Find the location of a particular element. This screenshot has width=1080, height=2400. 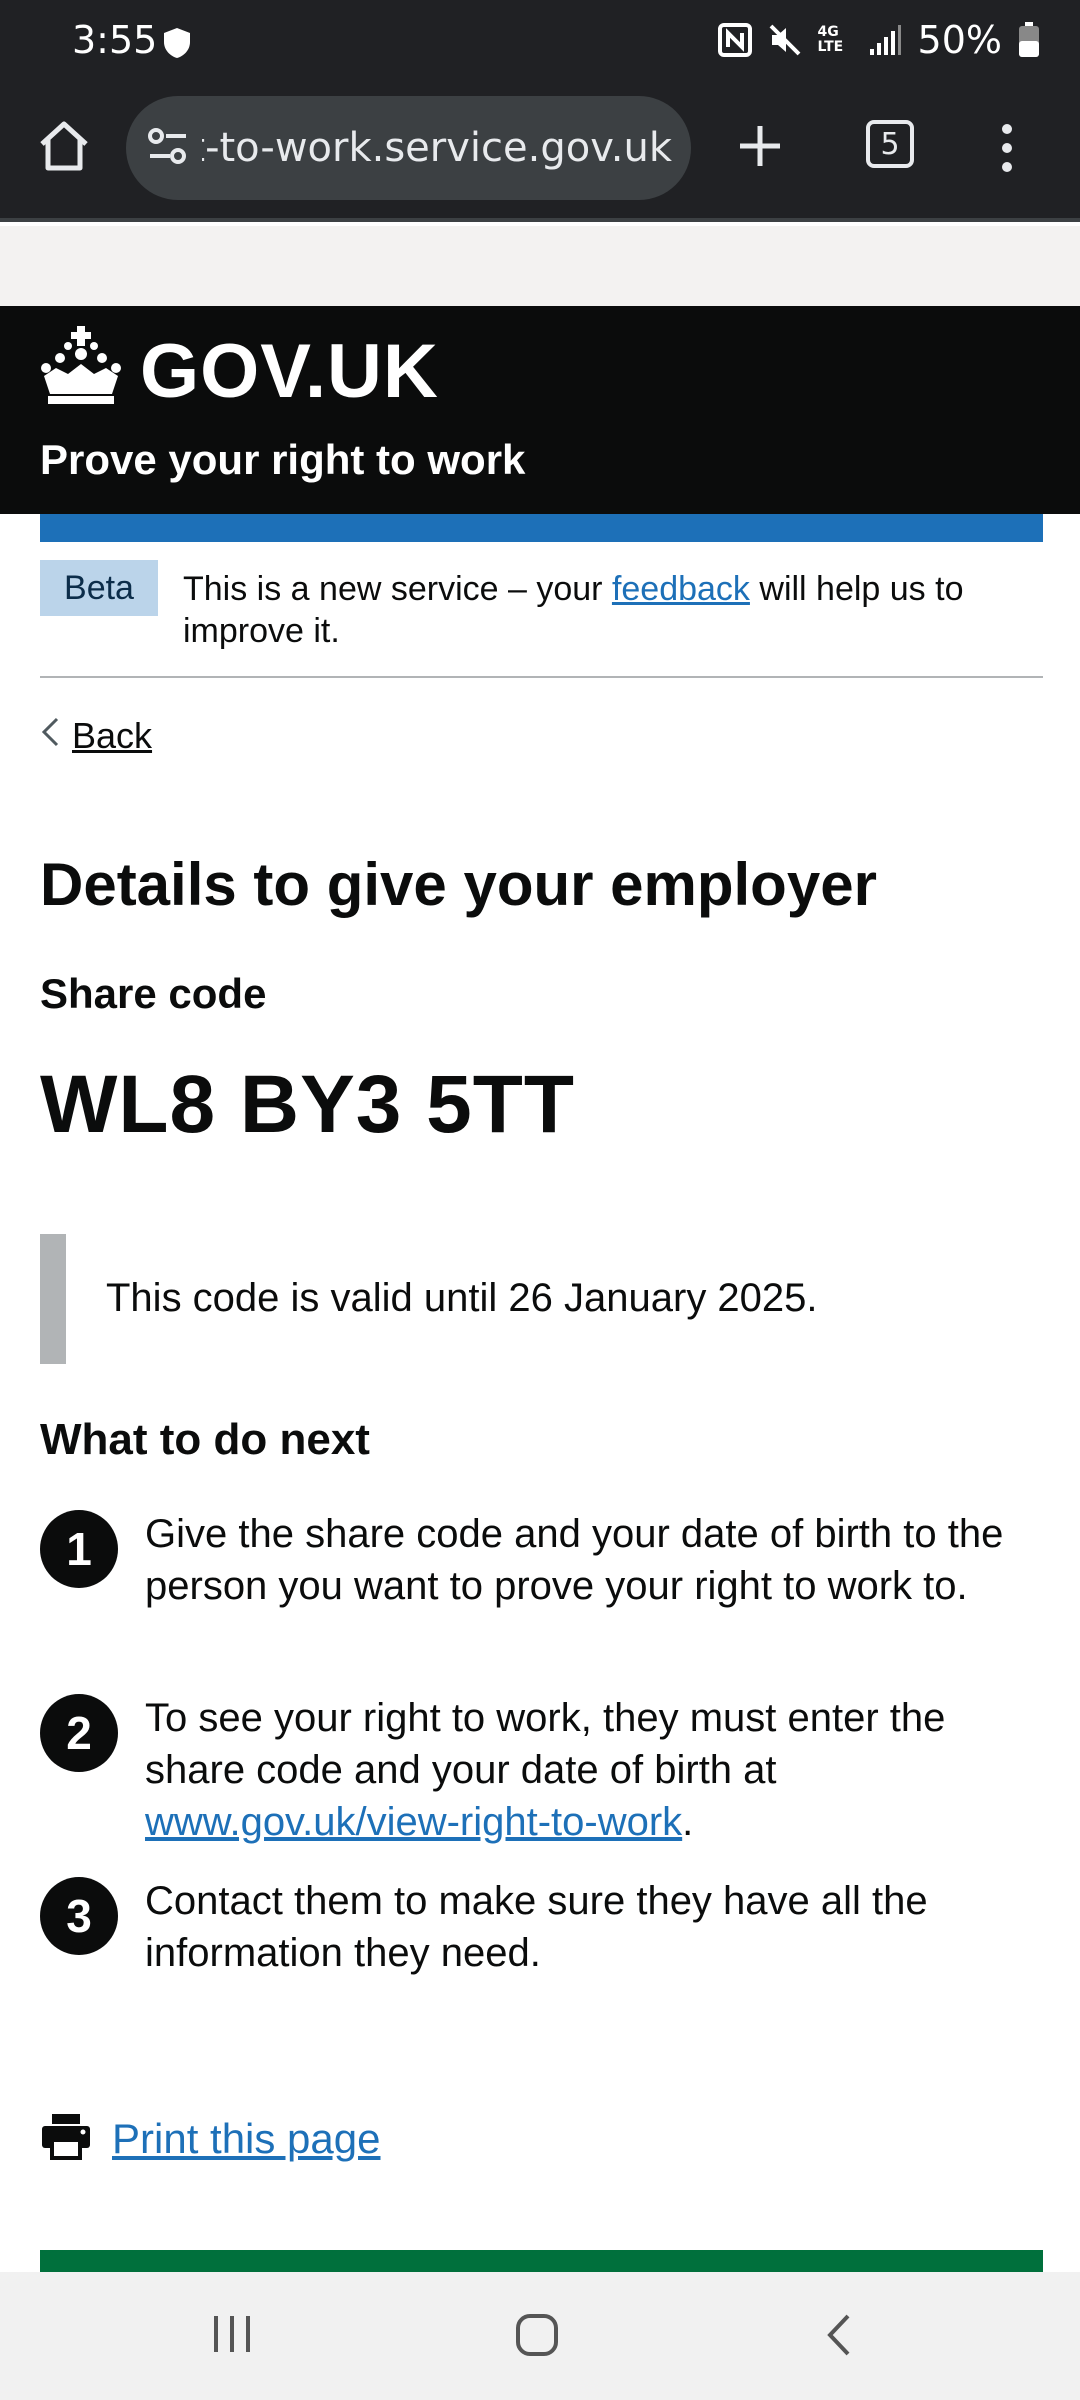

step-number: 2 is located at coordinates (79, 1733).